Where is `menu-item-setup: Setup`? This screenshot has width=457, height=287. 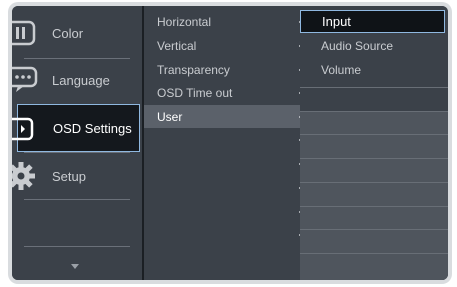 menu-item-setup: Setup is located at coordinates (77, 176).